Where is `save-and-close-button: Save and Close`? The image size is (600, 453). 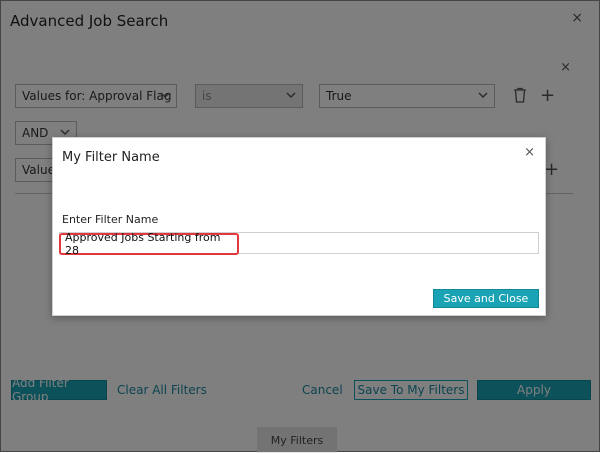 save-and-close-button: Save and Close is located at coordinates (486, 298).